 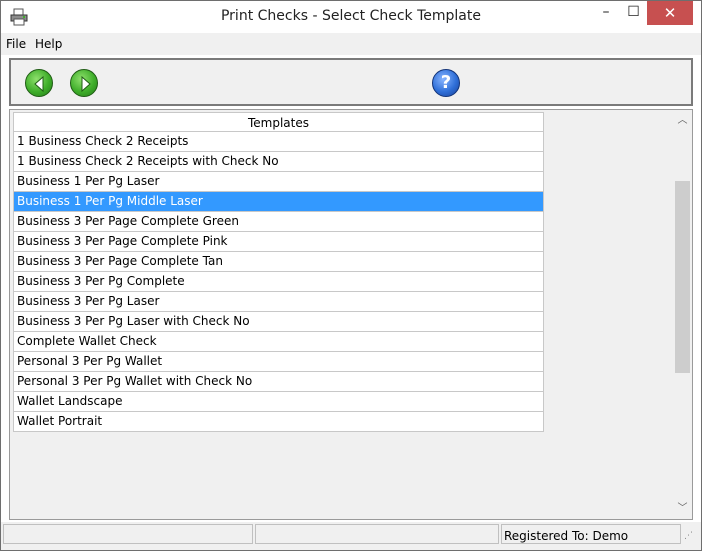 What do you see at coordinates (278, 222) in the screenshot?
I see `template-row: Business 3 Per Page Complete Green` at bounding box center [278, 222].